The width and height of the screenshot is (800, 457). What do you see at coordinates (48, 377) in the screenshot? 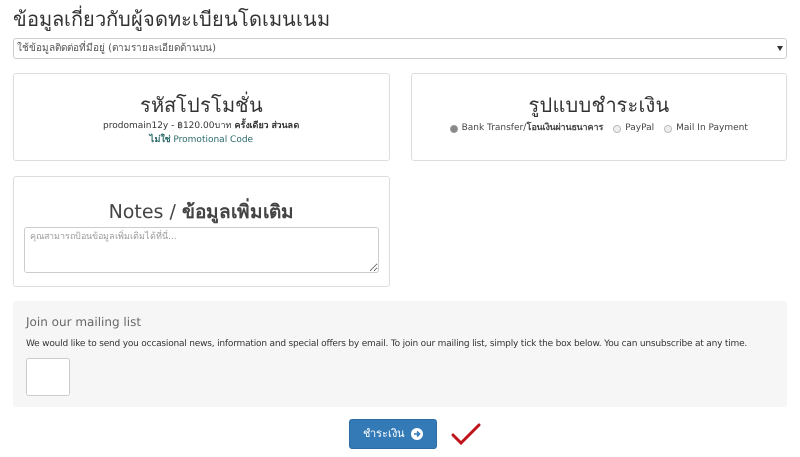
I see `mailing-checkbox` at bounding box center [48, 377].